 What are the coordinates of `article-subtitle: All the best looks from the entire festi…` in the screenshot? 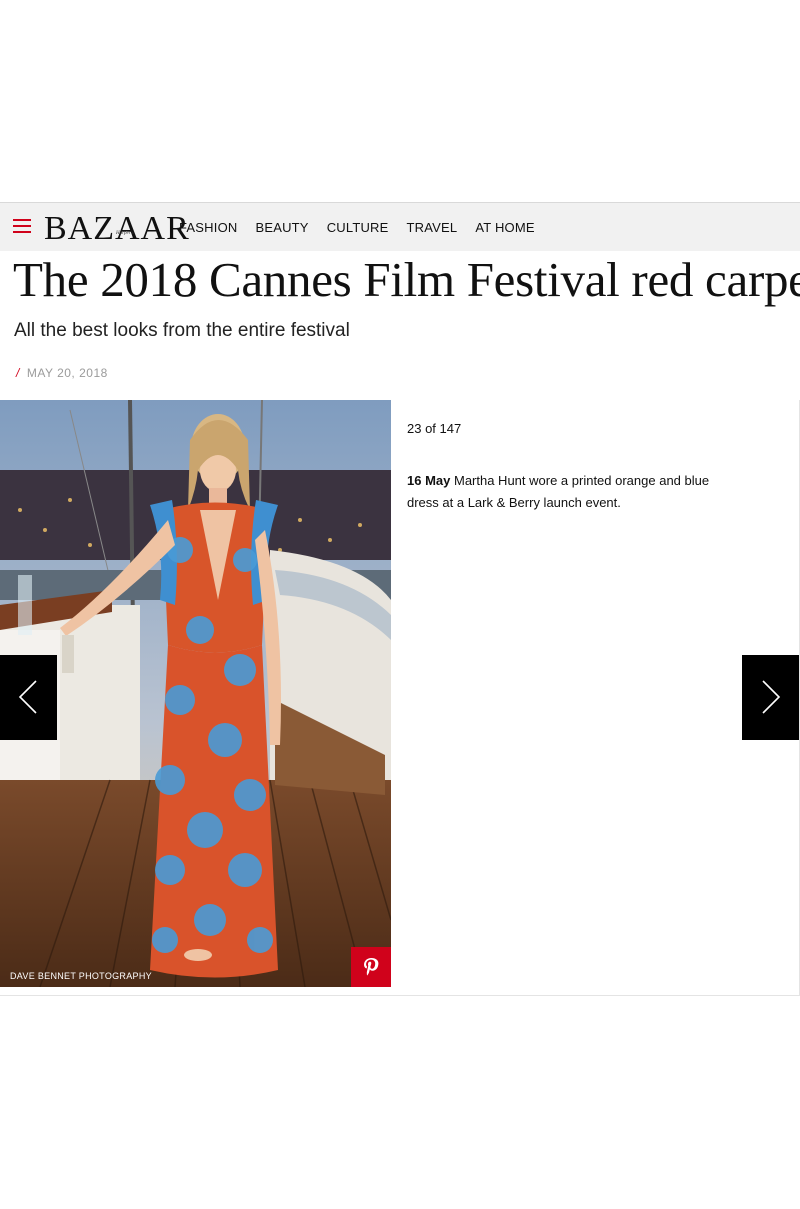 It's located at (182, 330).